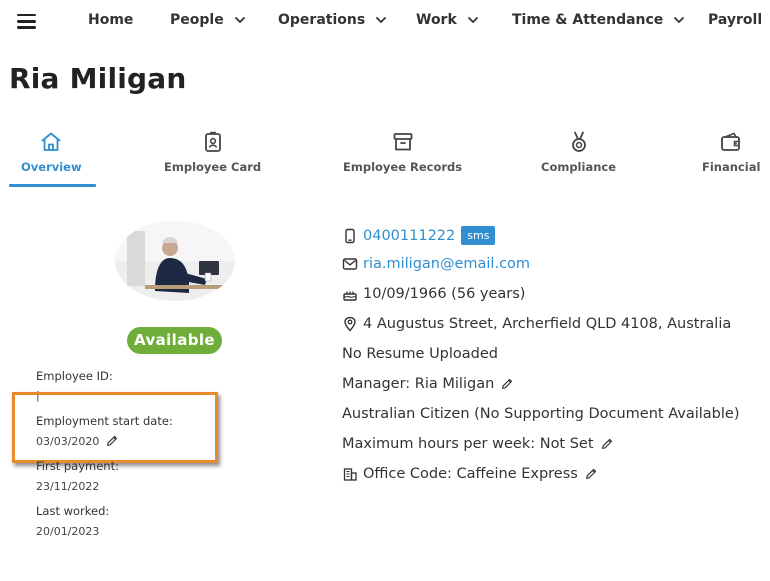 Image resolution: width=770 pixels, height=581 pixels. I want to click on nav-people: People, so click(208, 20).